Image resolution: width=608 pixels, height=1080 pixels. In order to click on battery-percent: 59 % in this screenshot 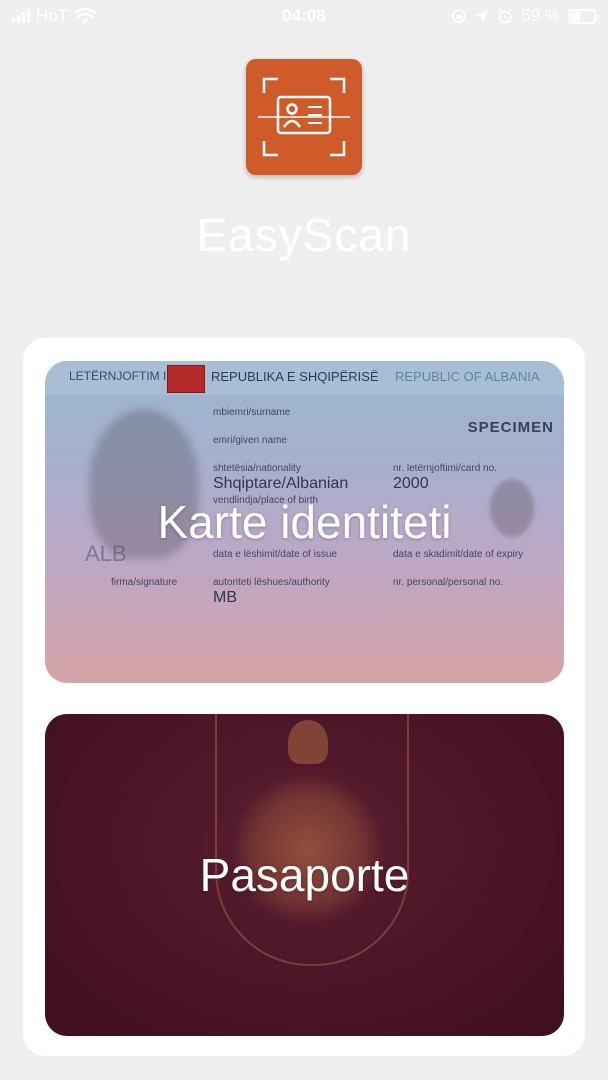, I will do `click(540, 15)`.